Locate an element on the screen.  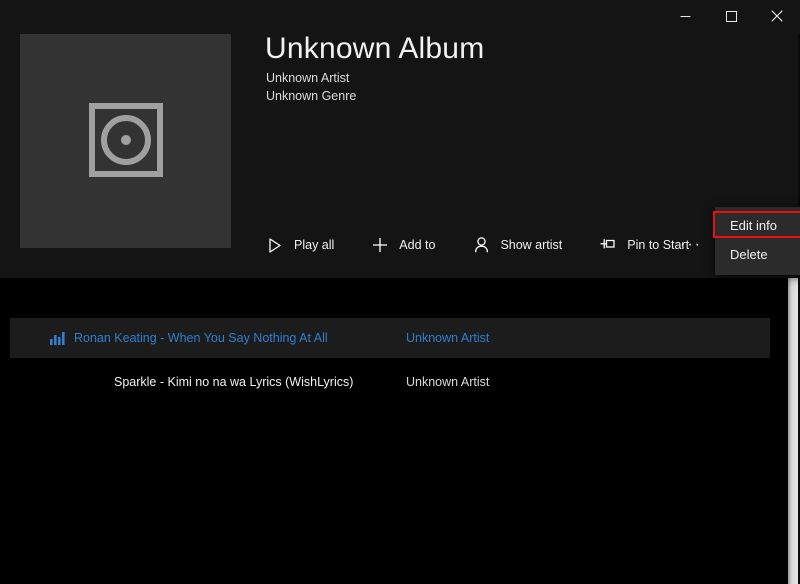
context-menu: Edit info Delete is located at coordinates (757, 241).